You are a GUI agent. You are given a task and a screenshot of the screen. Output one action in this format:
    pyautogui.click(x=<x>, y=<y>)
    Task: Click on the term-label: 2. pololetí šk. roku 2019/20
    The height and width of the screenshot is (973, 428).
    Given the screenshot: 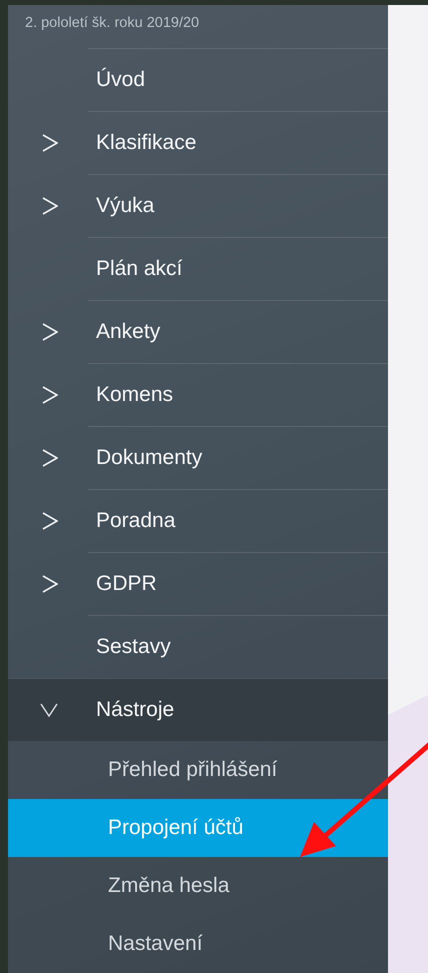 What is the action you would take?
    pyautogui.click(x=112, y=23)
    